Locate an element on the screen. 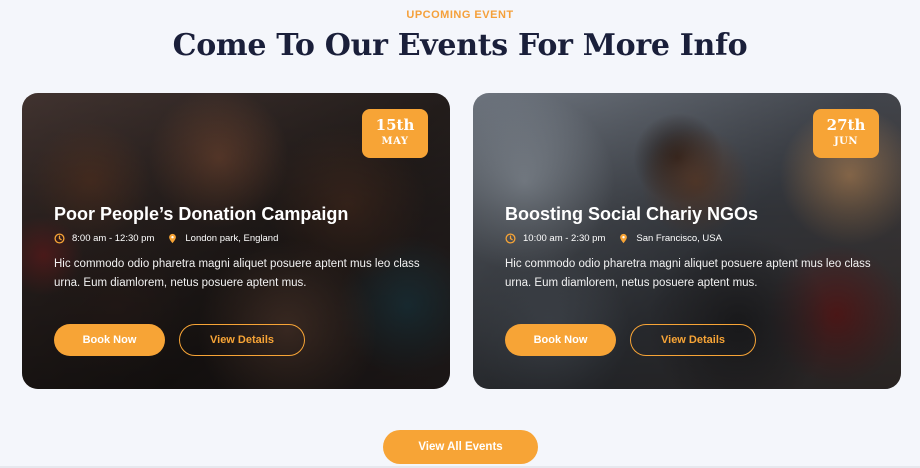 This screenshot has width=920, height=468. event-meta: 10:00 am - 2:30 pm San Francisco, USA is located at coordinates (613, 238).